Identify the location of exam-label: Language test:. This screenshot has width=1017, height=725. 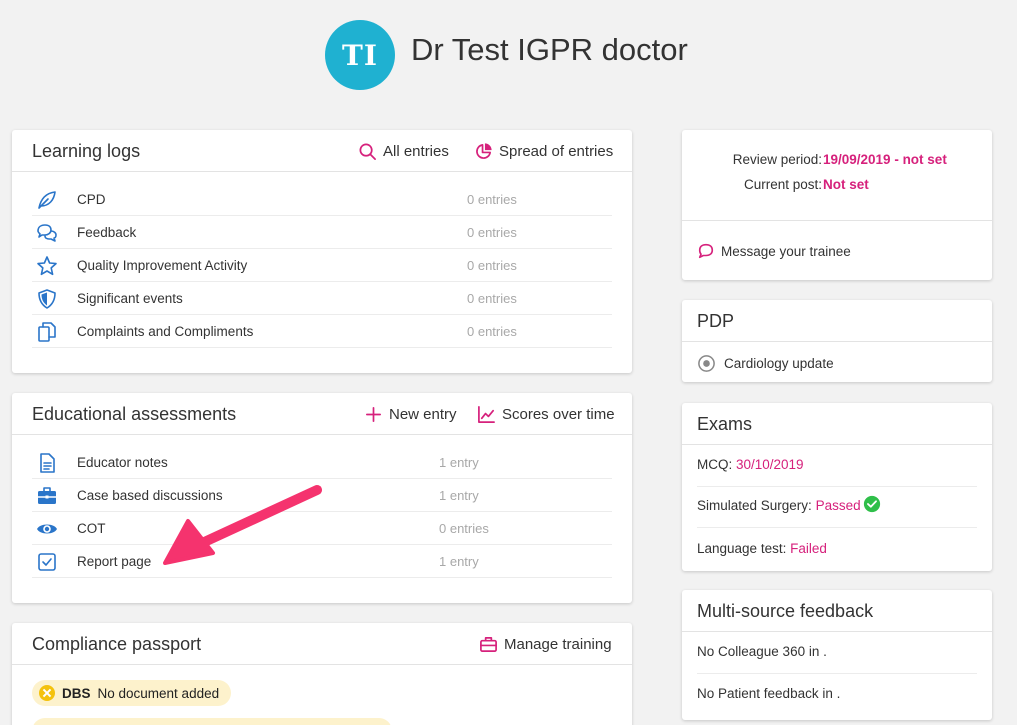
(744, 548).